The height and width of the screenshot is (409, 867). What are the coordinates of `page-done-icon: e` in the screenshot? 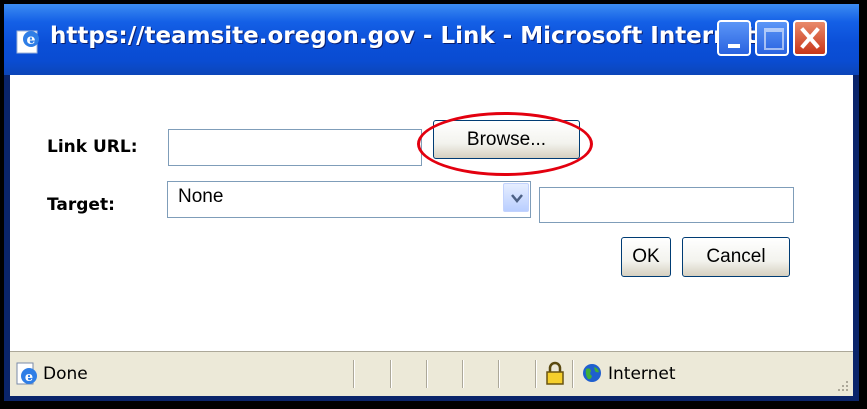 It's located at (26, 373).